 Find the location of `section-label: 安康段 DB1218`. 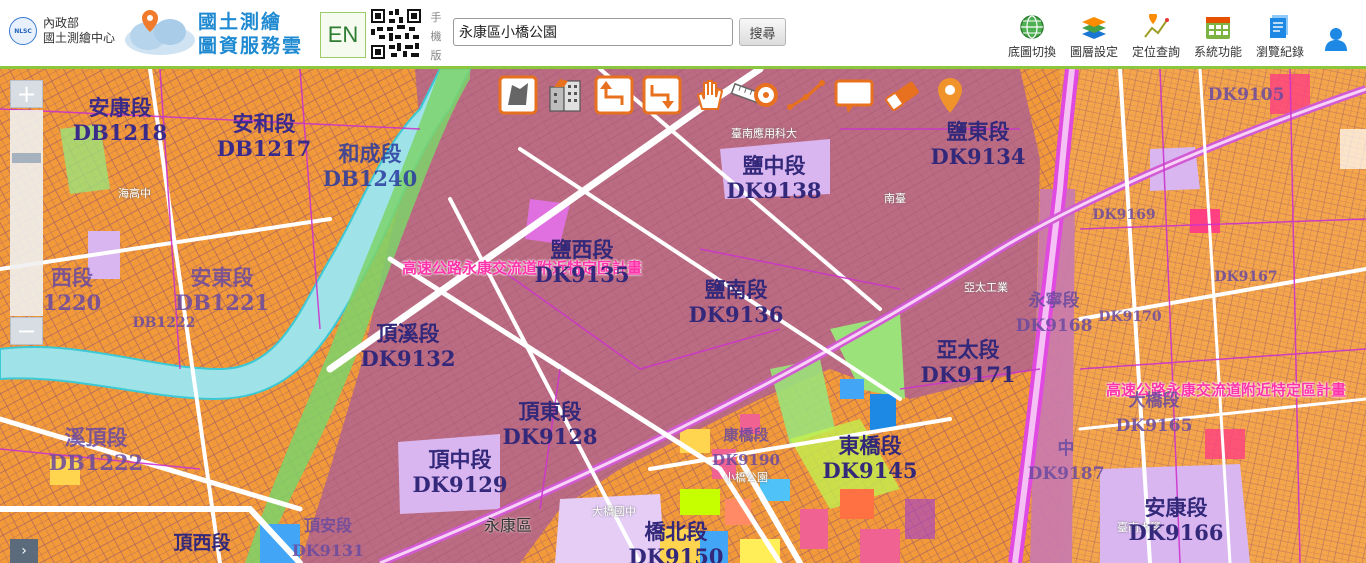

section-label: 安康段 DB1218 is located at coordinates (120, 120).